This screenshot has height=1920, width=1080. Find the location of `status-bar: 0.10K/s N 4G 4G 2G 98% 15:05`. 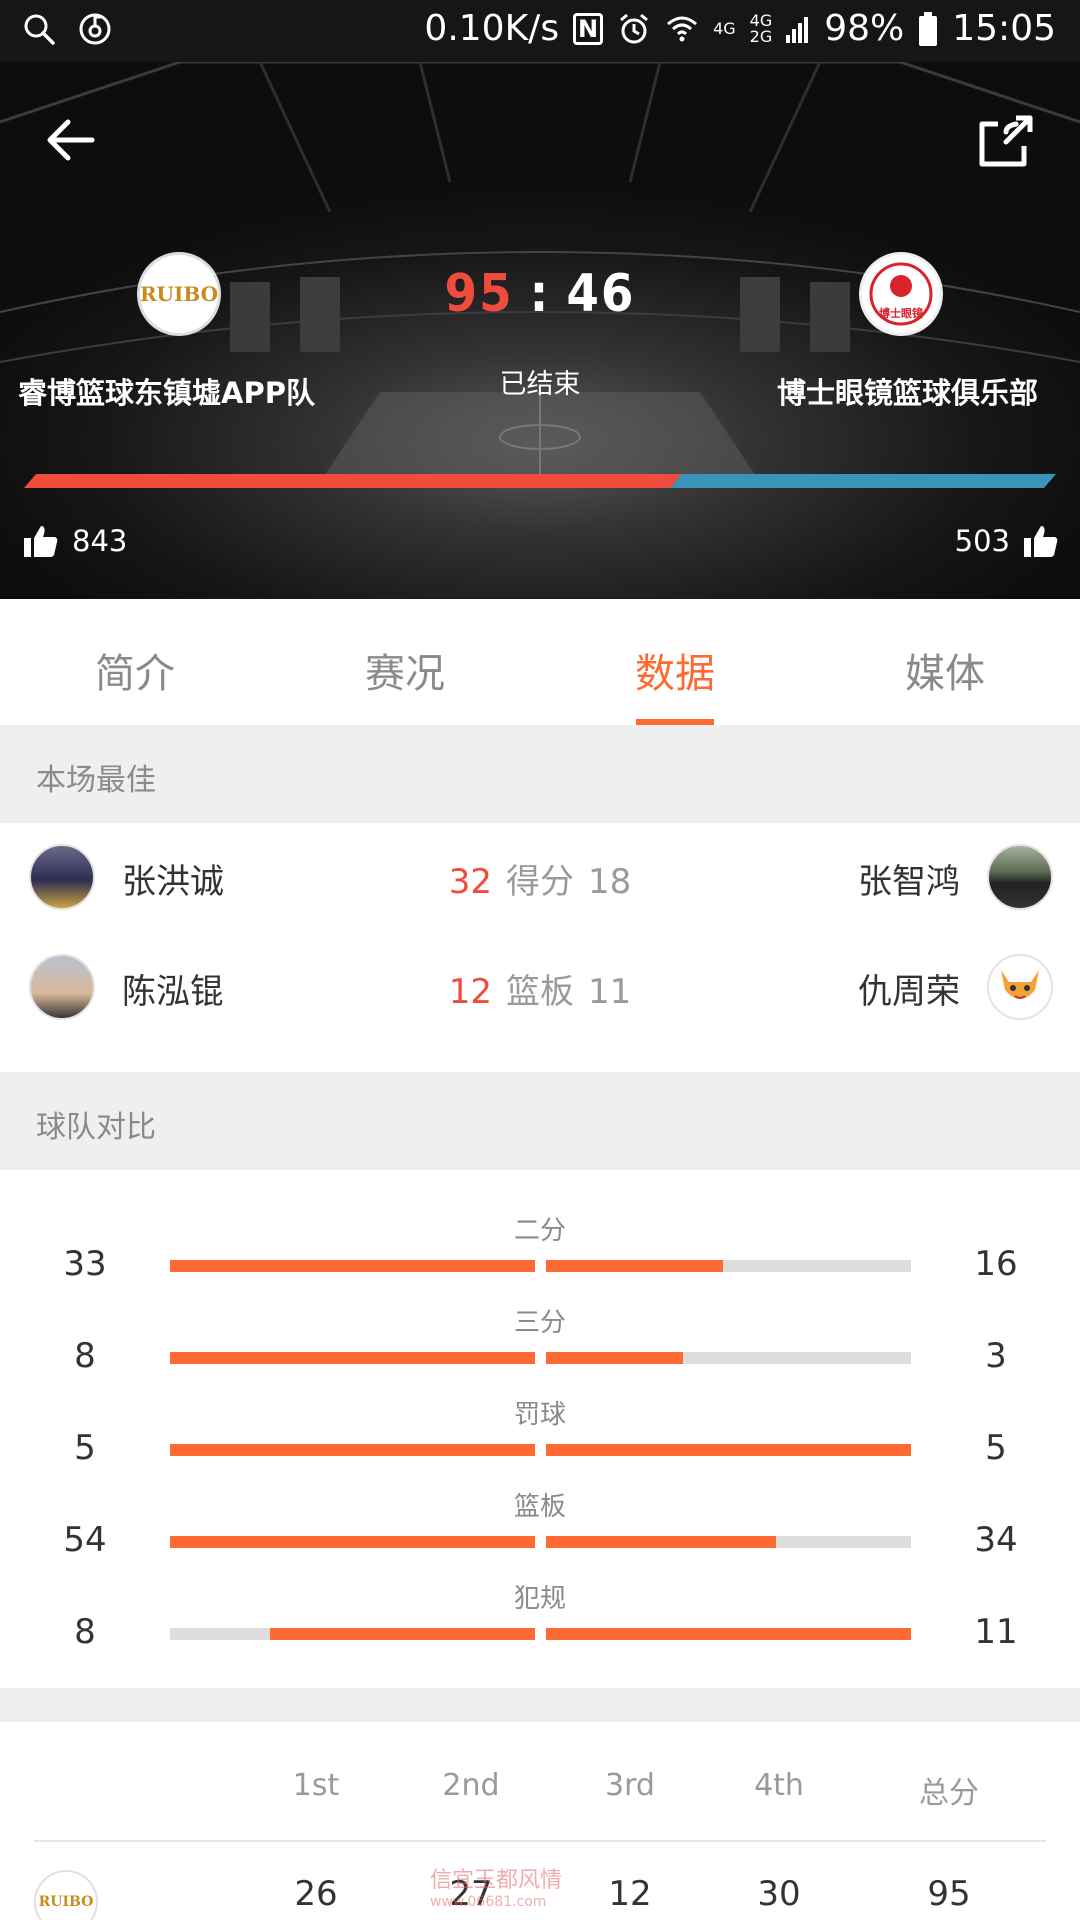

status-bar: 0.10K/s N 4G 4G 2G 98% 15:05 is located at coordinates (540, 31).